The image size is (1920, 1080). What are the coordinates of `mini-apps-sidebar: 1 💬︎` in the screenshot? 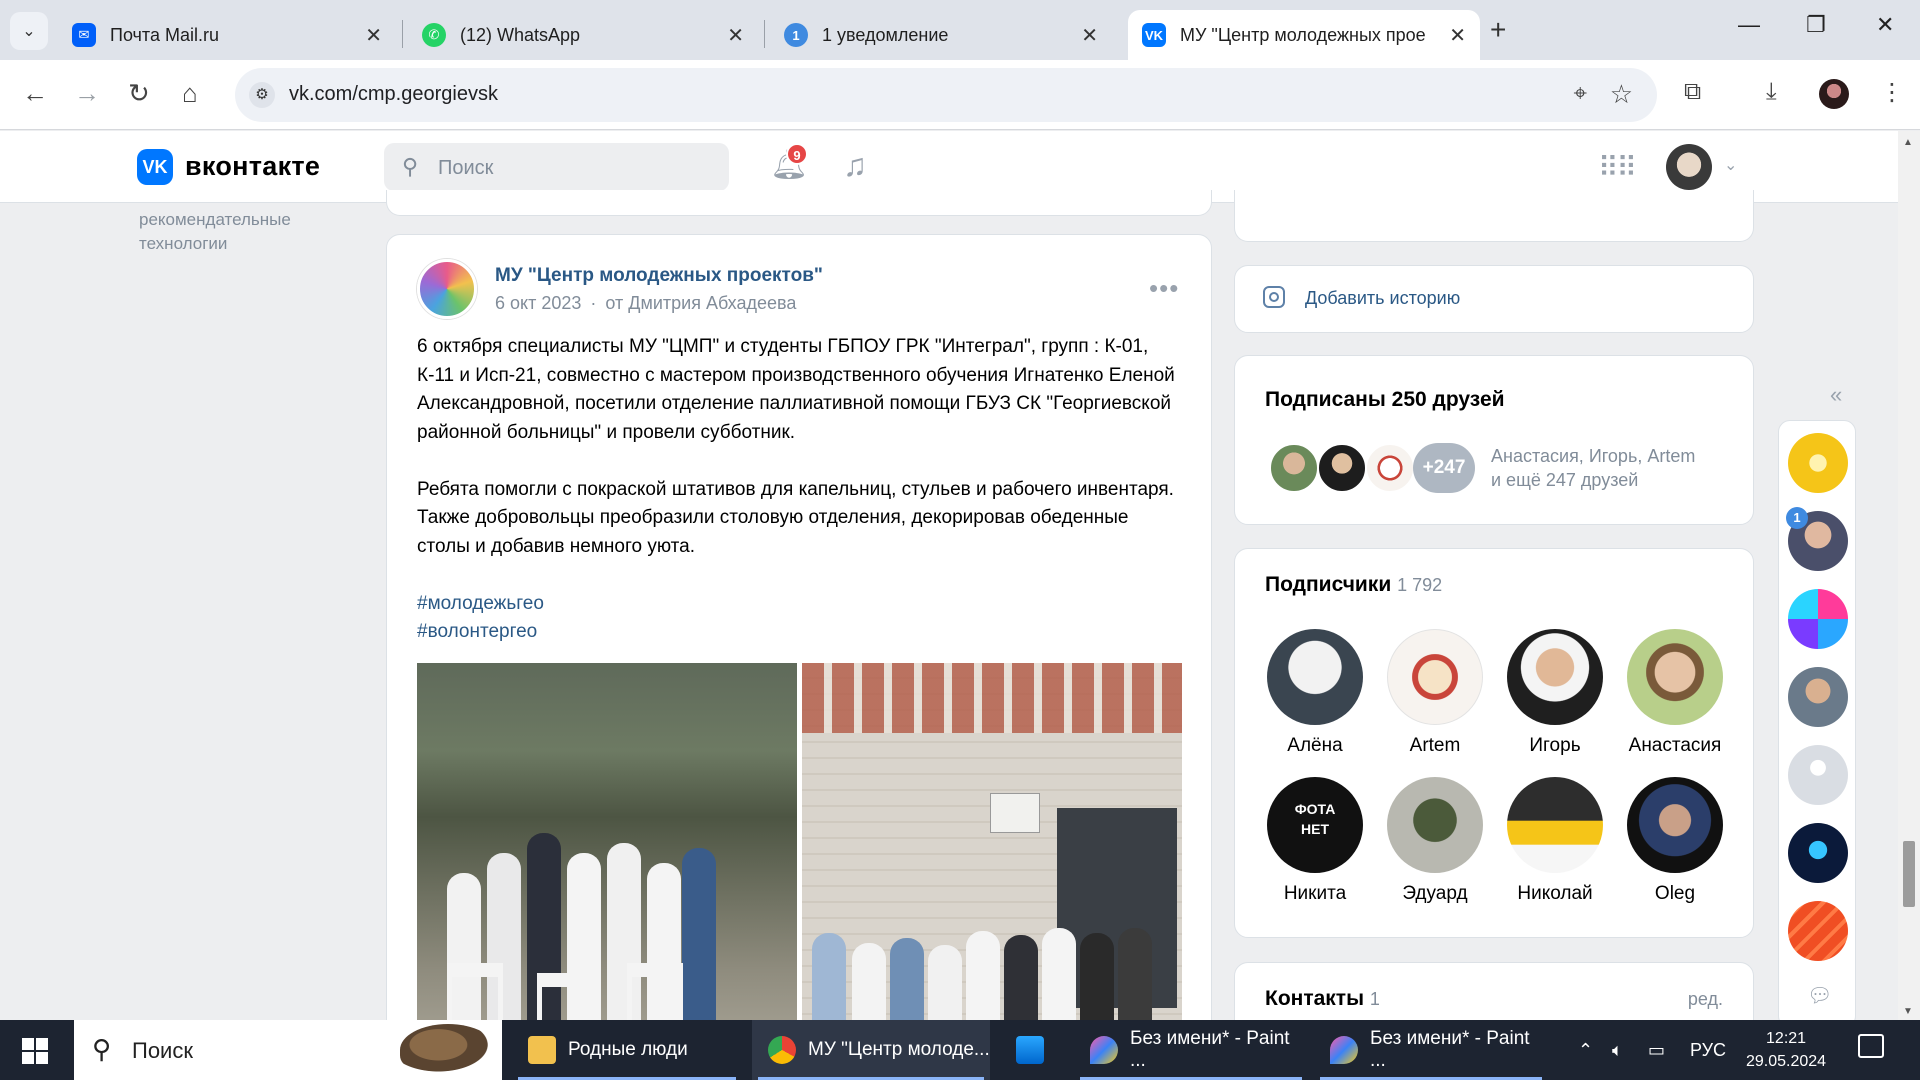 It's located at (1817, 724).